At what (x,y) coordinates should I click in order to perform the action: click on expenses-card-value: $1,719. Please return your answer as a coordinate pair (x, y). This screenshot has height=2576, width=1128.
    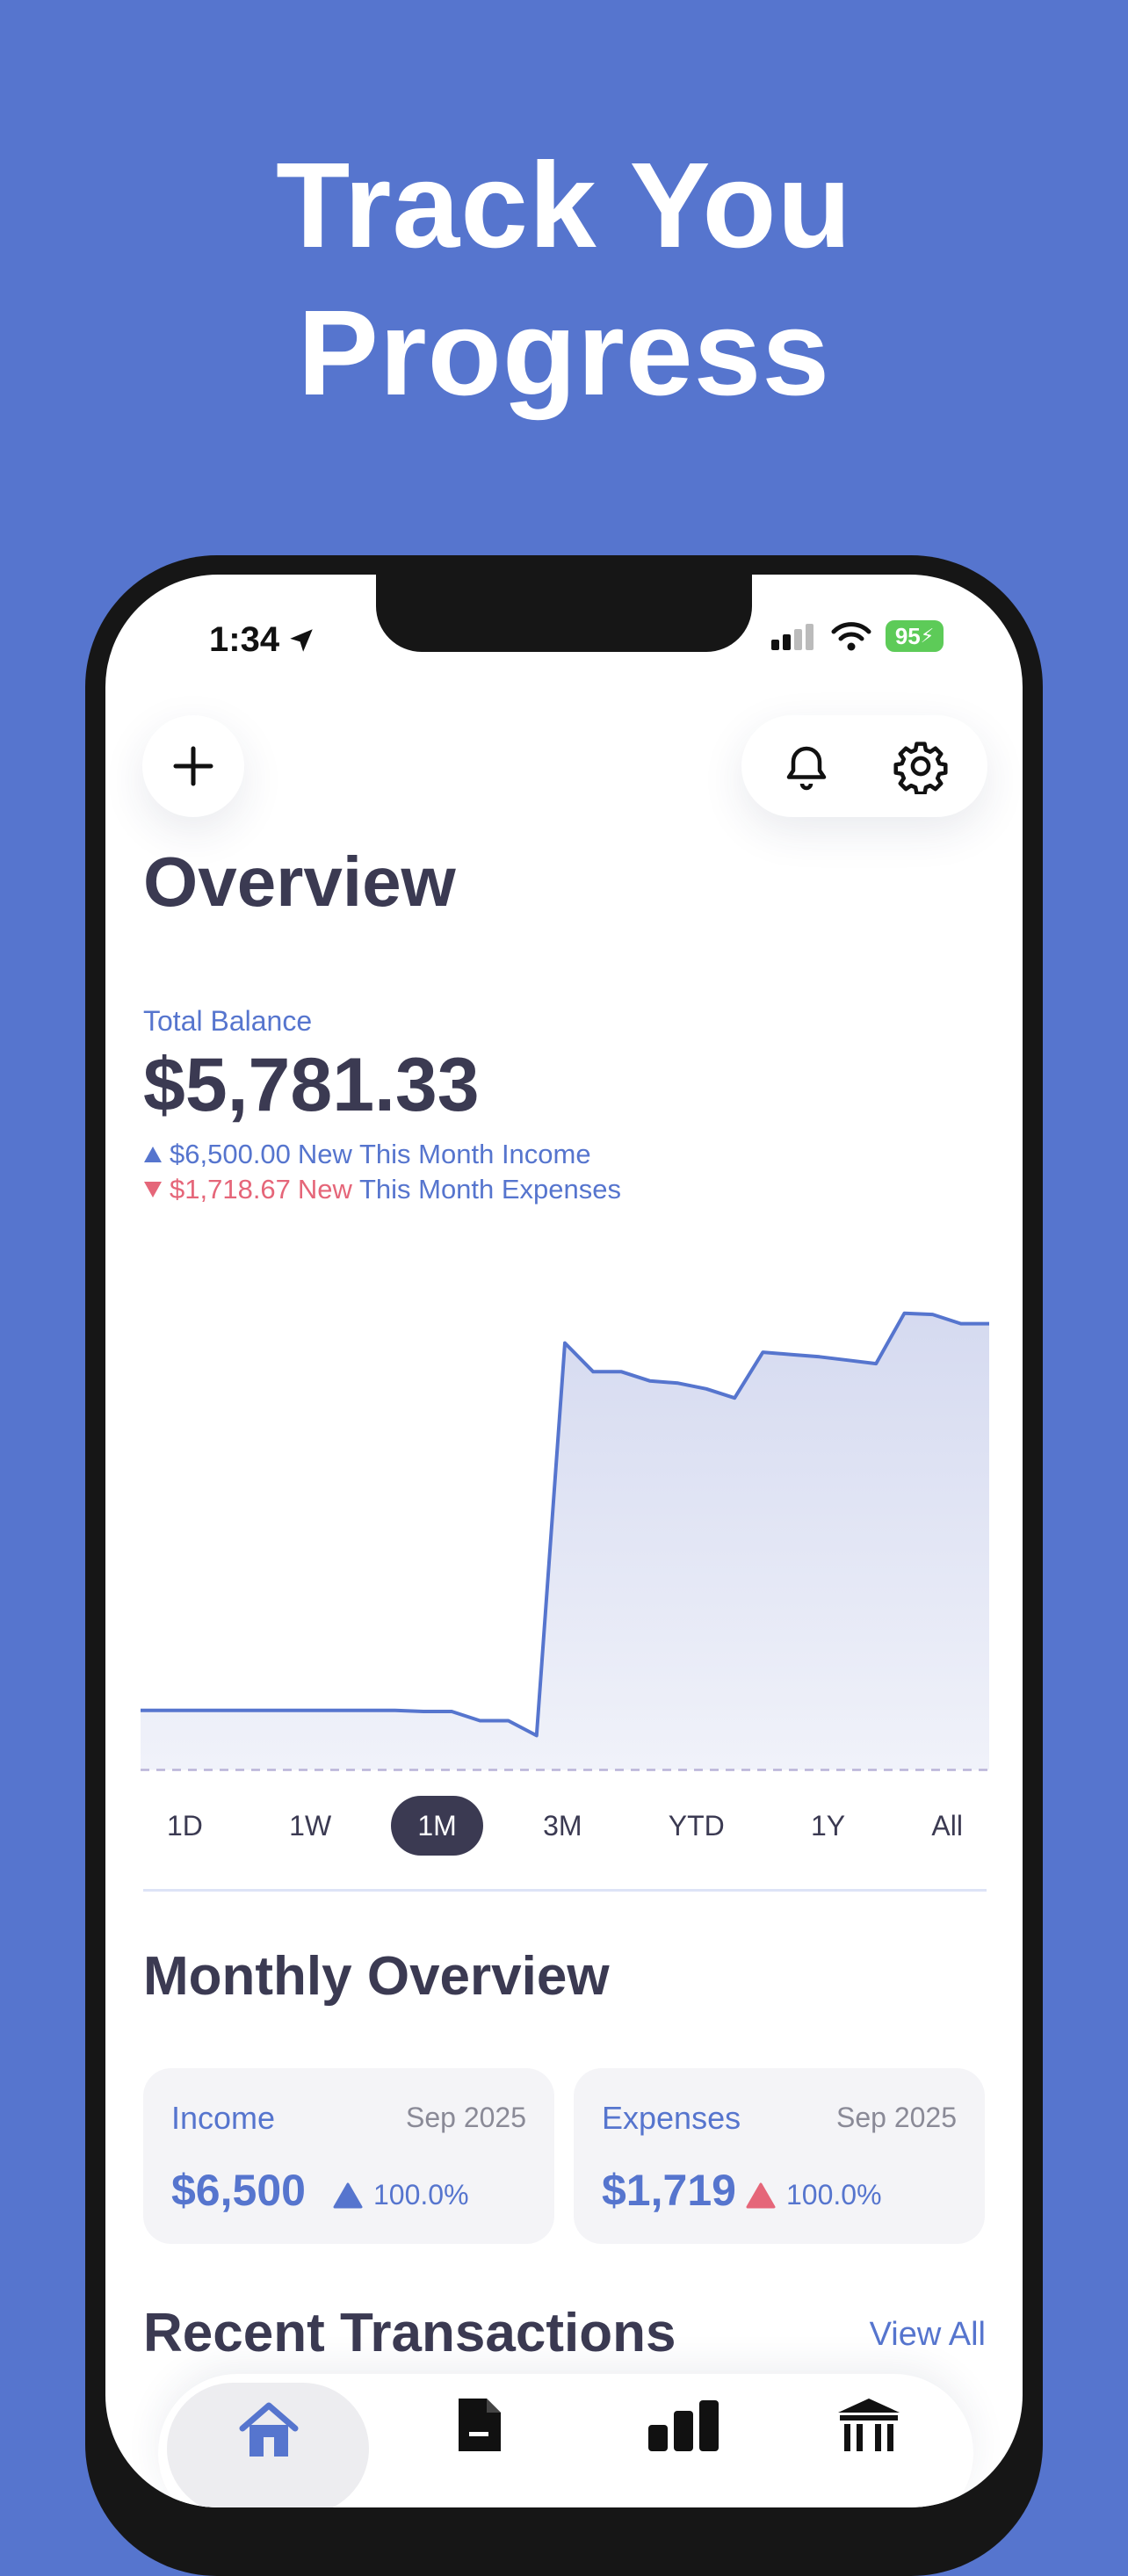
    Looking at the image, I should click on (669, 2190).